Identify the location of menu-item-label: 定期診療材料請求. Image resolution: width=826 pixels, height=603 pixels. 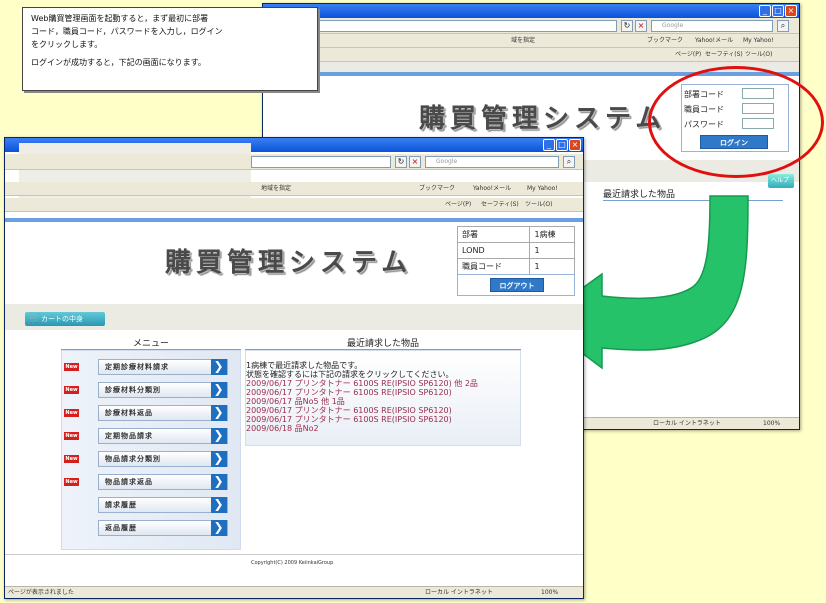
(137, 367).